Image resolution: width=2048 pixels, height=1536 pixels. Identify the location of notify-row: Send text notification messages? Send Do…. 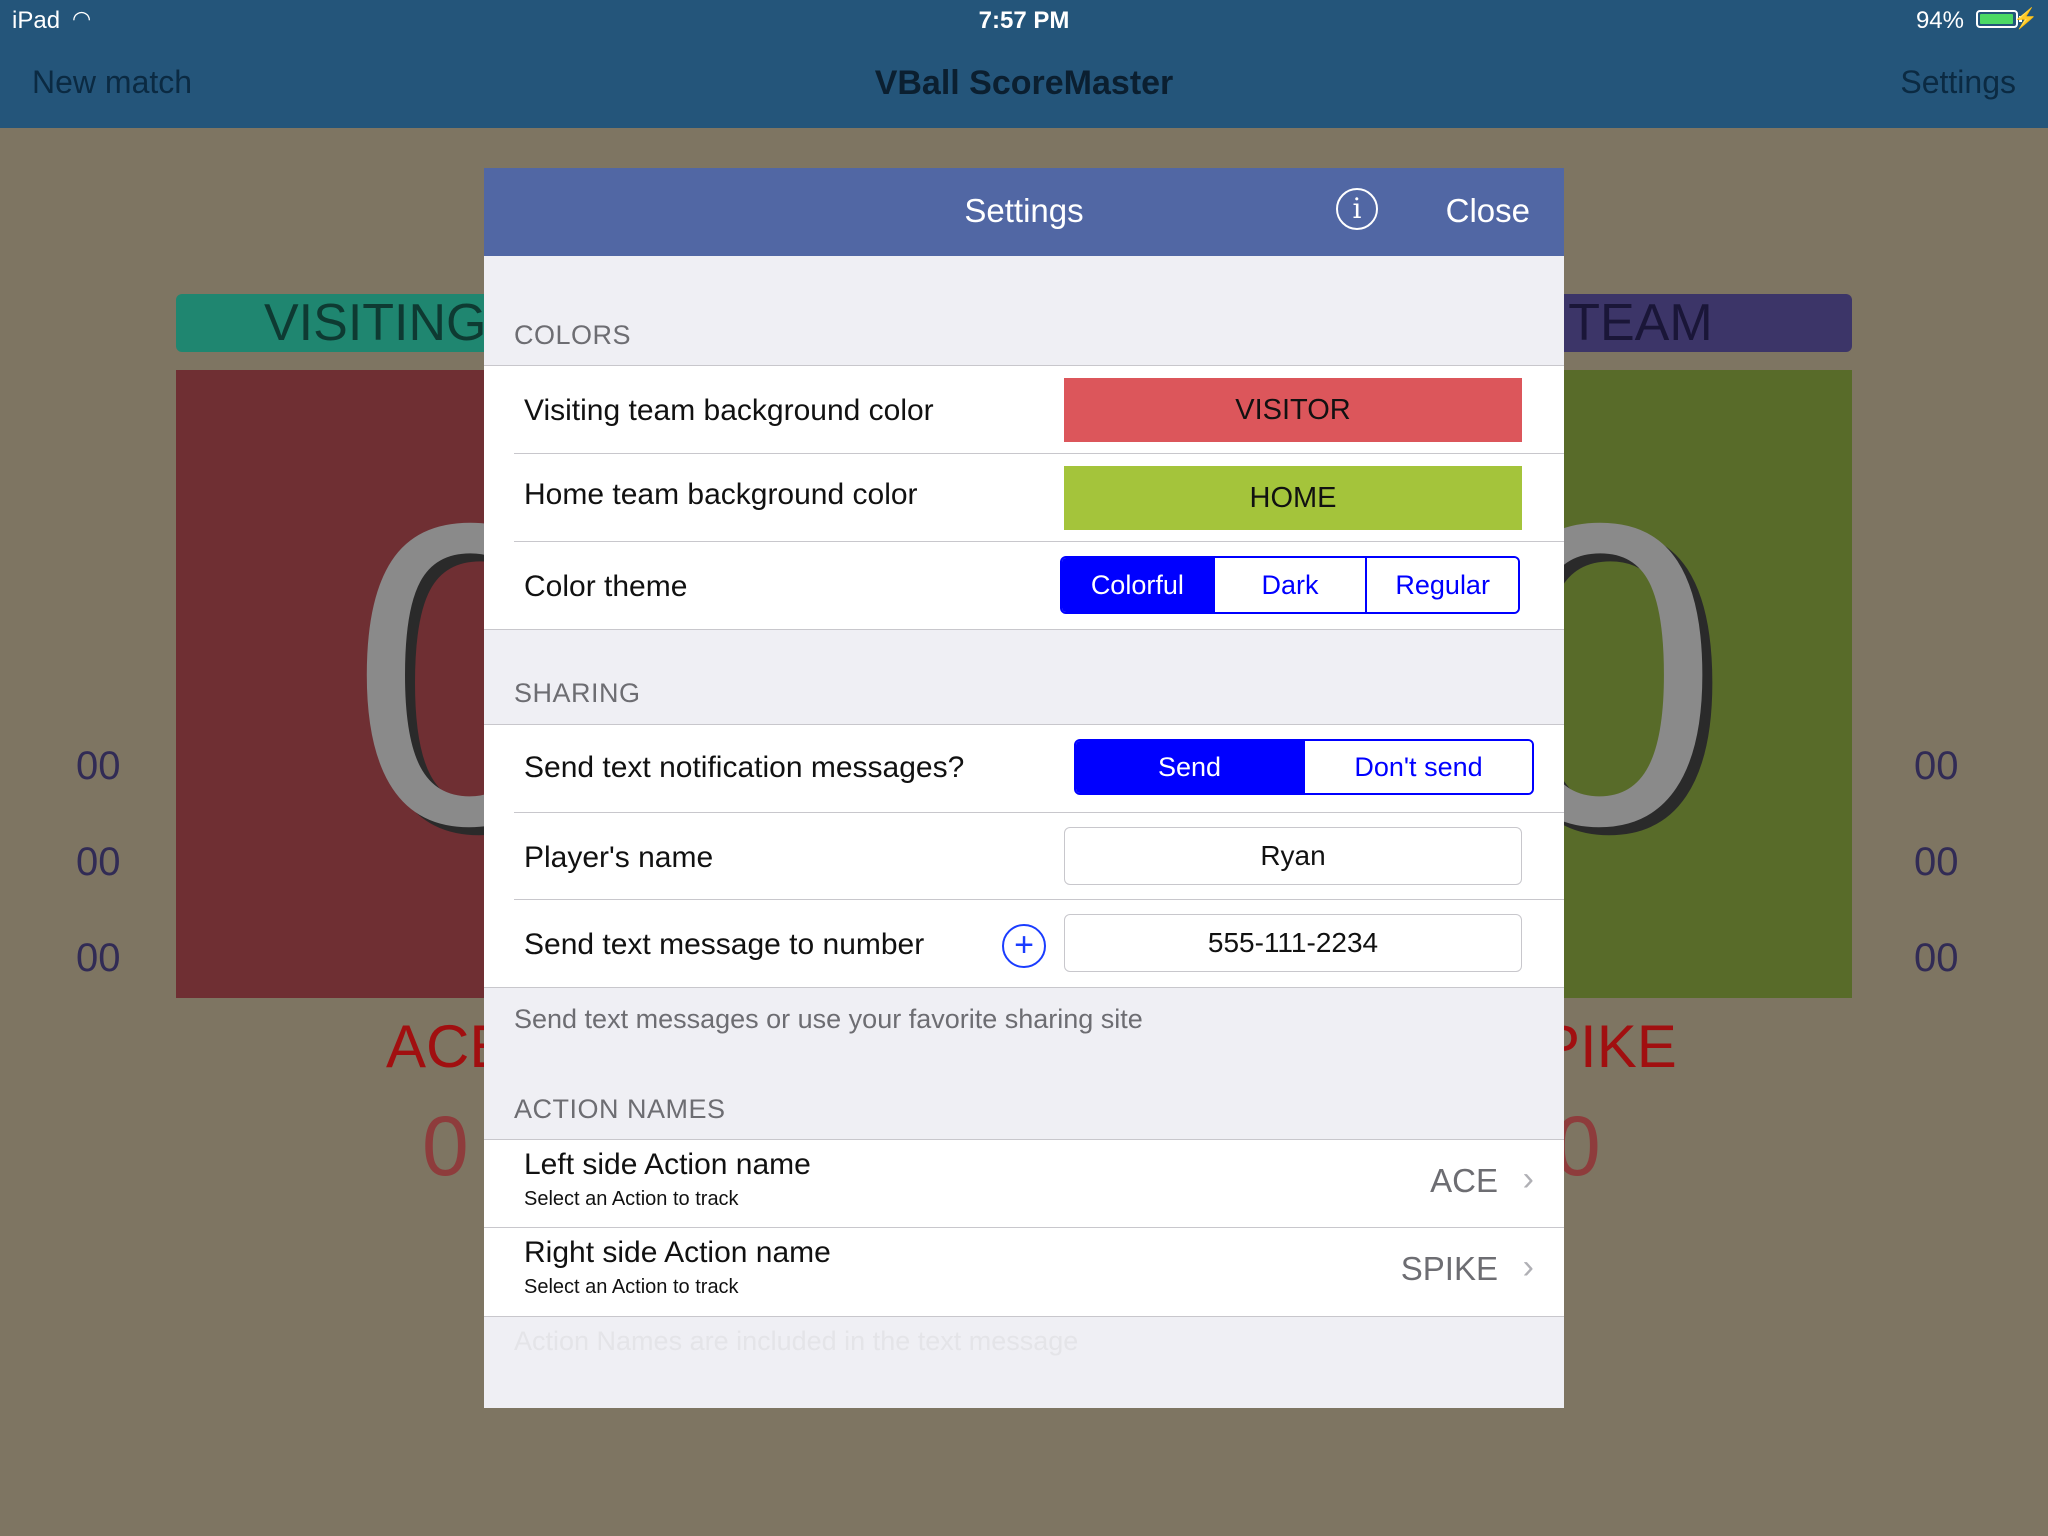
(1024, 769).